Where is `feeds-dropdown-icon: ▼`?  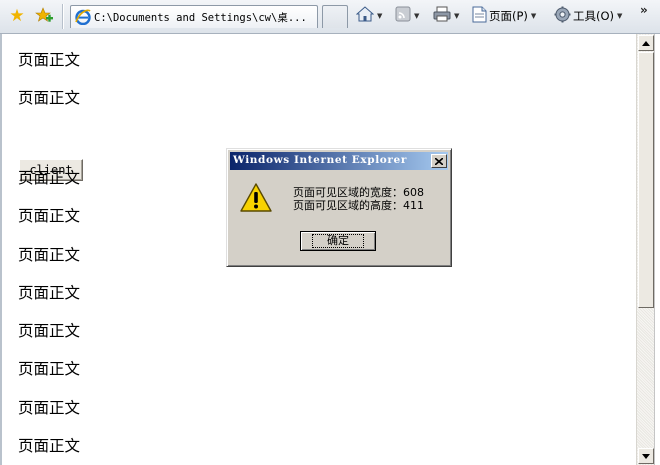
feeds-dropdown-icon: ▼ is located at coordinates (416, 16).